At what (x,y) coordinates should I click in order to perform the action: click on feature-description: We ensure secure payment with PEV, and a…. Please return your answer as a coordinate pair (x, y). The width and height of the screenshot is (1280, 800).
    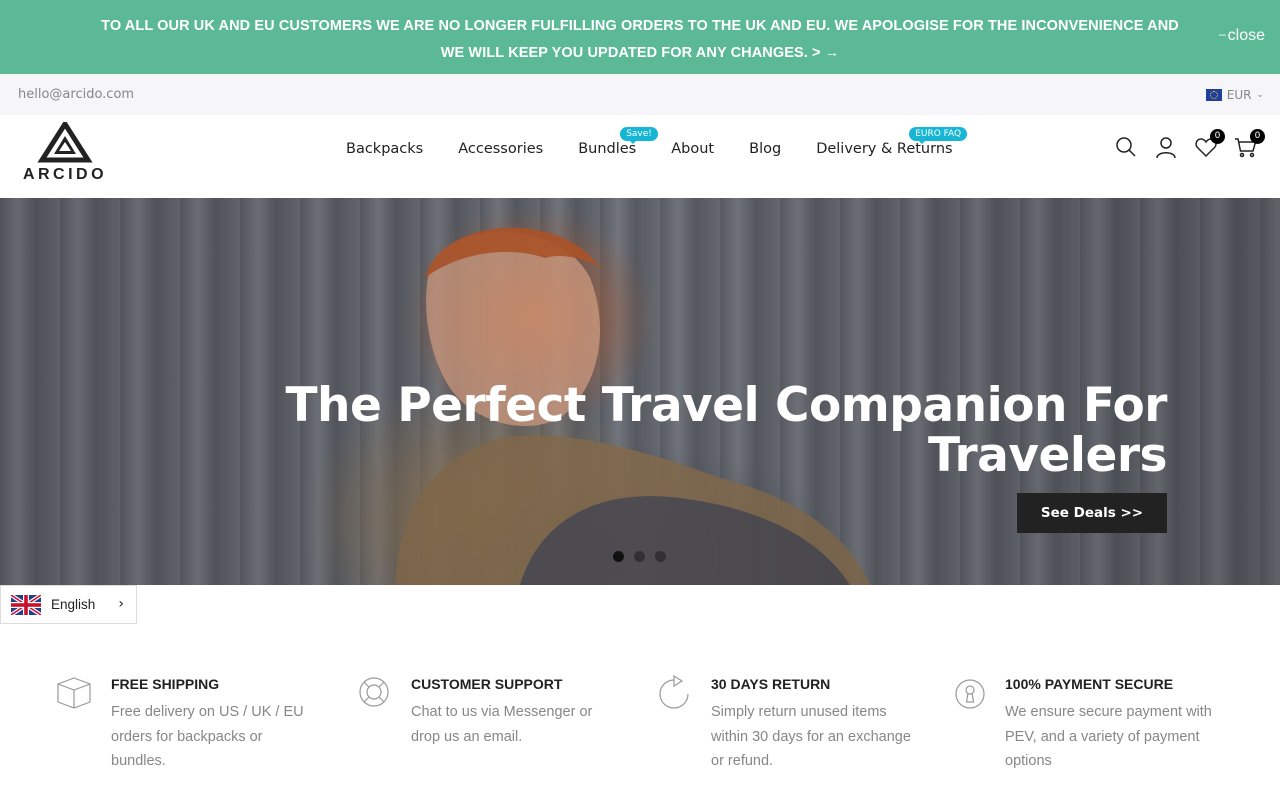
    Looking at the image, I should click on (1108, 736).